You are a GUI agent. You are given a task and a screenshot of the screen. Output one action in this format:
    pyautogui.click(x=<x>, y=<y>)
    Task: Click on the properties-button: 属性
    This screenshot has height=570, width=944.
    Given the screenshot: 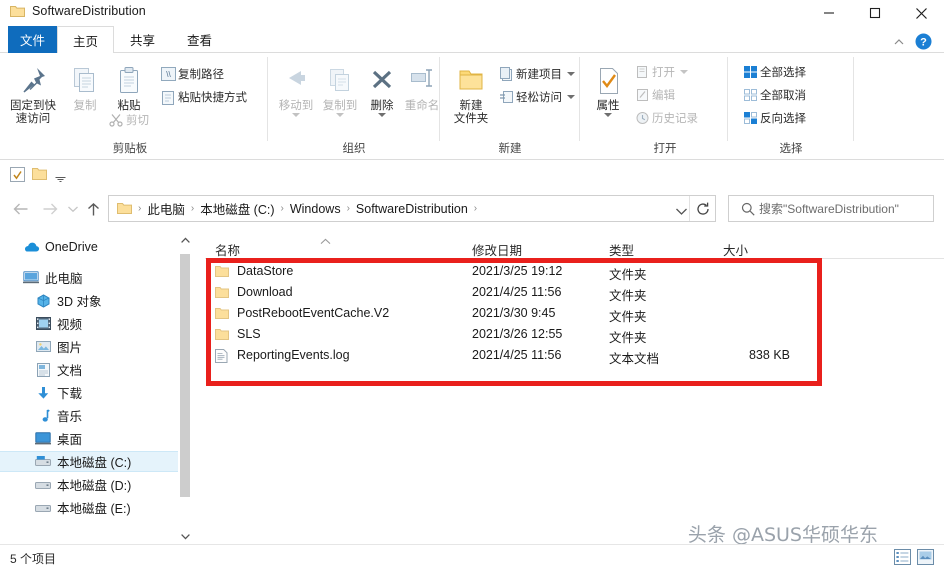 What is the action you would take?
    pyautogui.click(x=608, y=89)
    